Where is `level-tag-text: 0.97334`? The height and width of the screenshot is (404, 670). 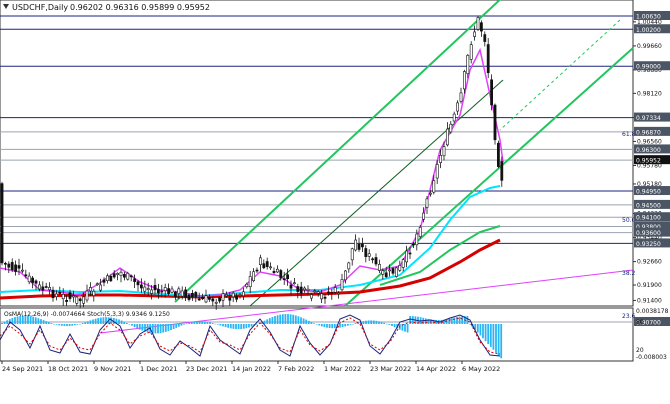 level-tag-text: 0.97334 is located at coordinates (648, 118).